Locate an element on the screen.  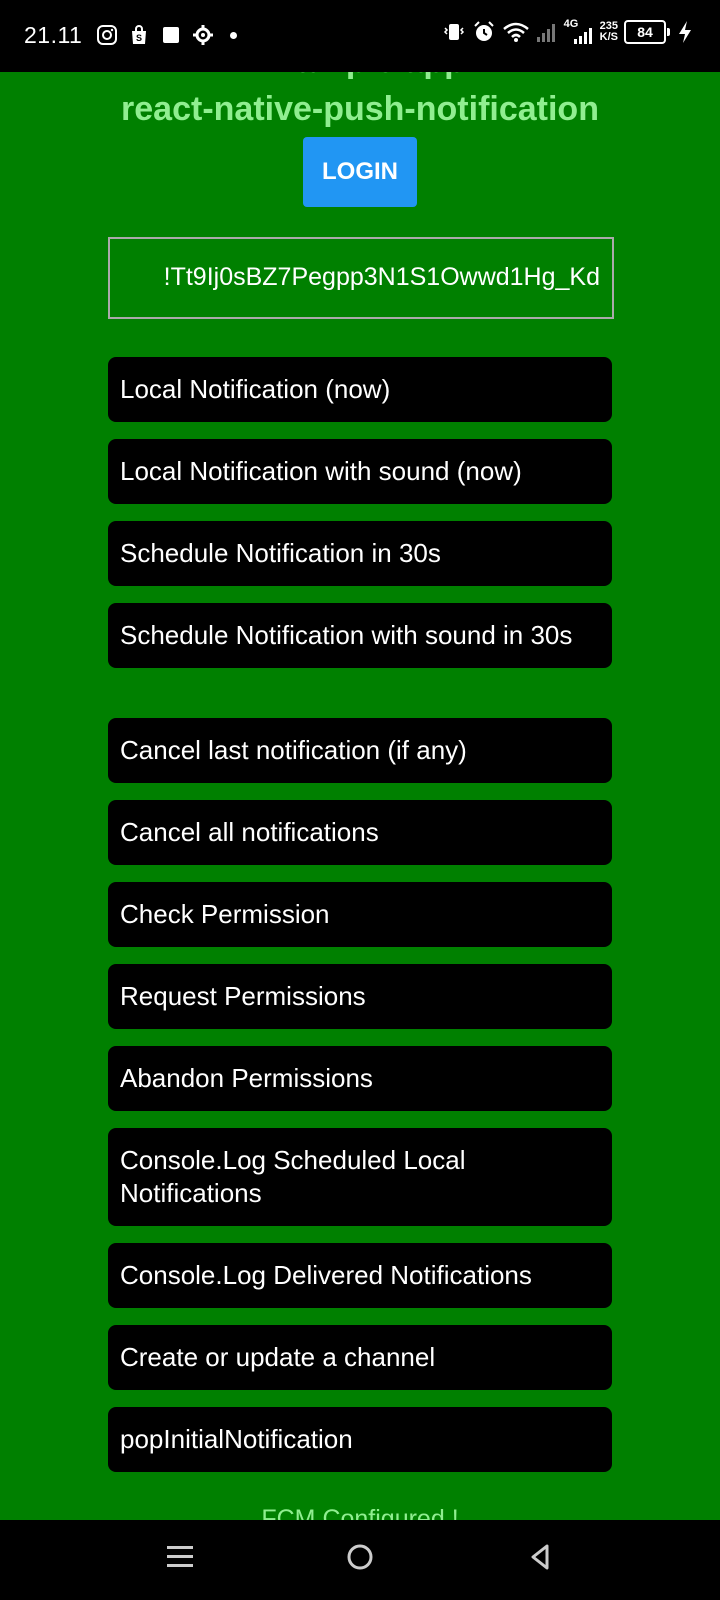
instagram-icon is located at coordinates (107, 35).